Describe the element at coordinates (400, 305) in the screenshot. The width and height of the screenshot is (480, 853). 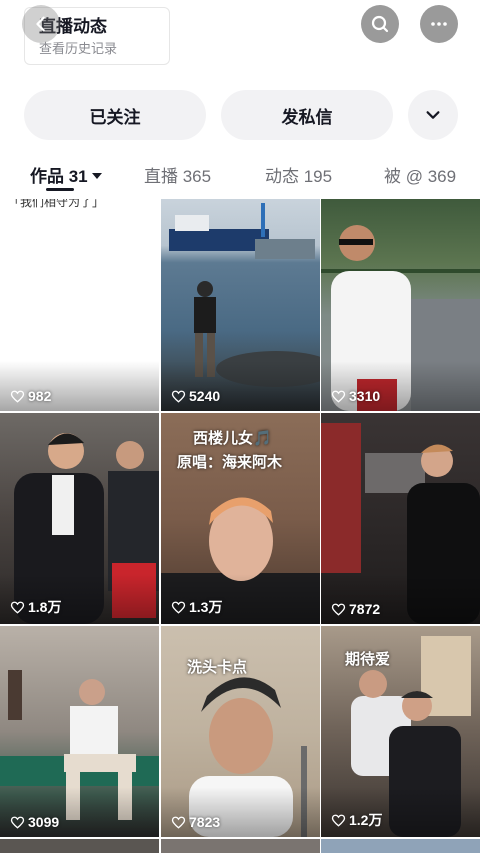
I see `video-thumbnail-3: 3310` at that location.